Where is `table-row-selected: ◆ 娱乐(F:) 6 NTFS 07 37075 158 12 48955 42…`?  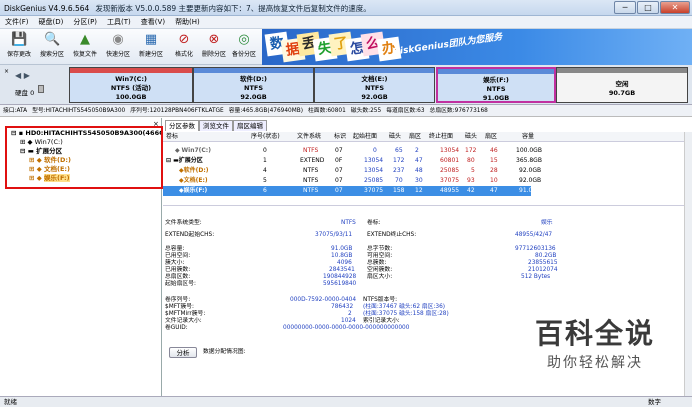 table-row-selected: ◆ 娱乐(F:) 6 NTFS 07 37075 158 12 48955 42… is located at coordinates (352, 191).